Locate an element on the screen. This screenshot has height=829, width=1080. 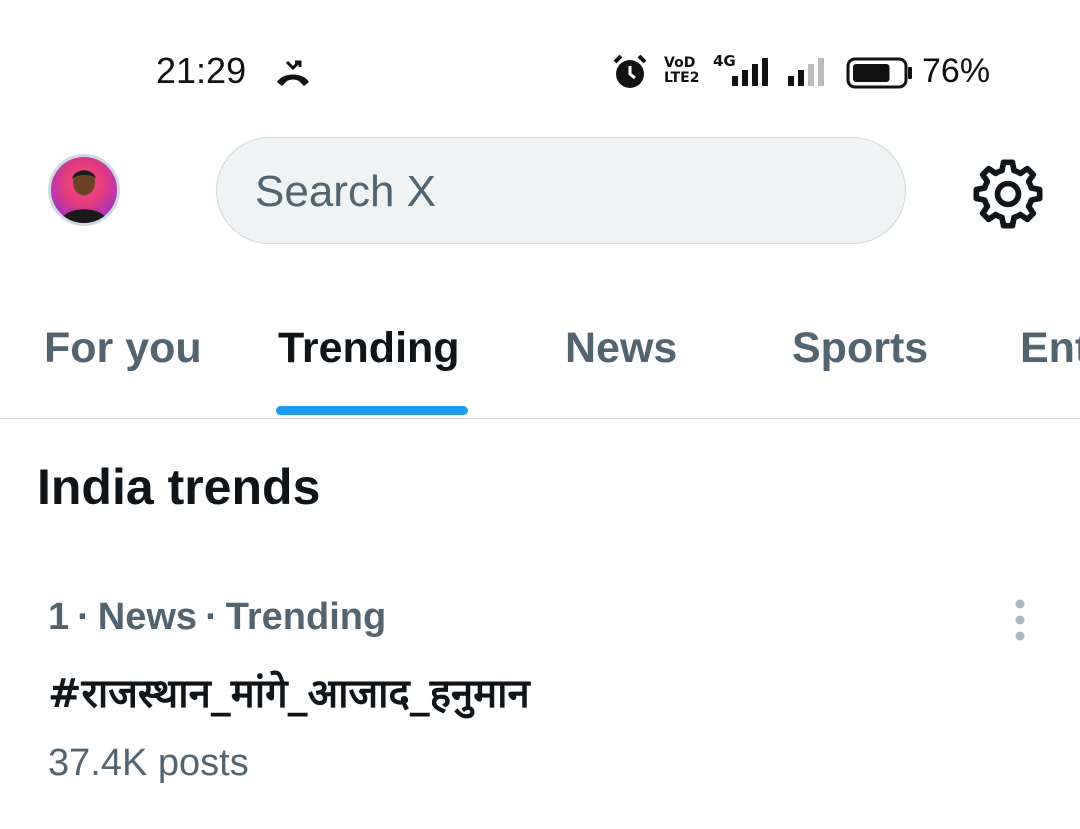
trend-category: News is located at coordinates (147, 617).